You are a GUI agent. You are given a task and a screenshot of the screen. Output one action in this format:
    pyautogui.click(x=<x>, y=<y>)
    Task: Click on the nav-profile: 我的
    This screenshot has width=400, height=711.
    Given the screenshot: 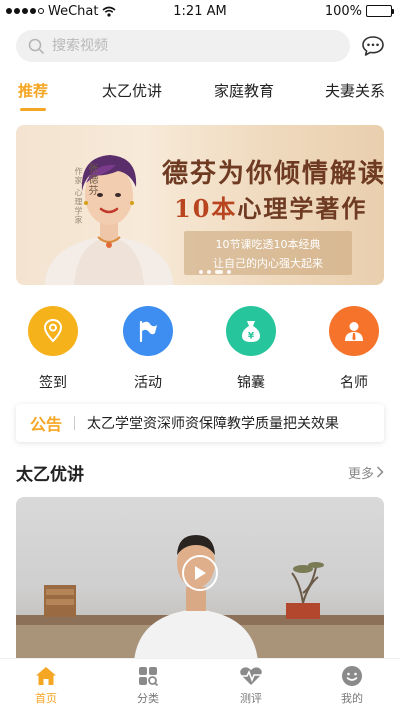 What is the action you would take?
    pyautogui.click(x=352, y=685)
    